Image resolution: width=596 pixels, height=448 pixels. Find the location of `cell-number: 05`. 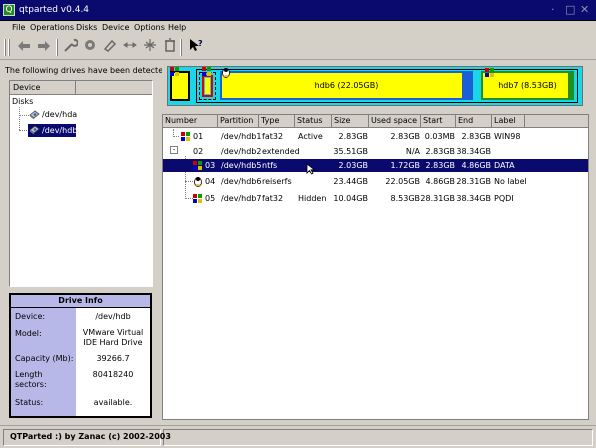

cell-number: 05 is located at coordinates (210, 198).